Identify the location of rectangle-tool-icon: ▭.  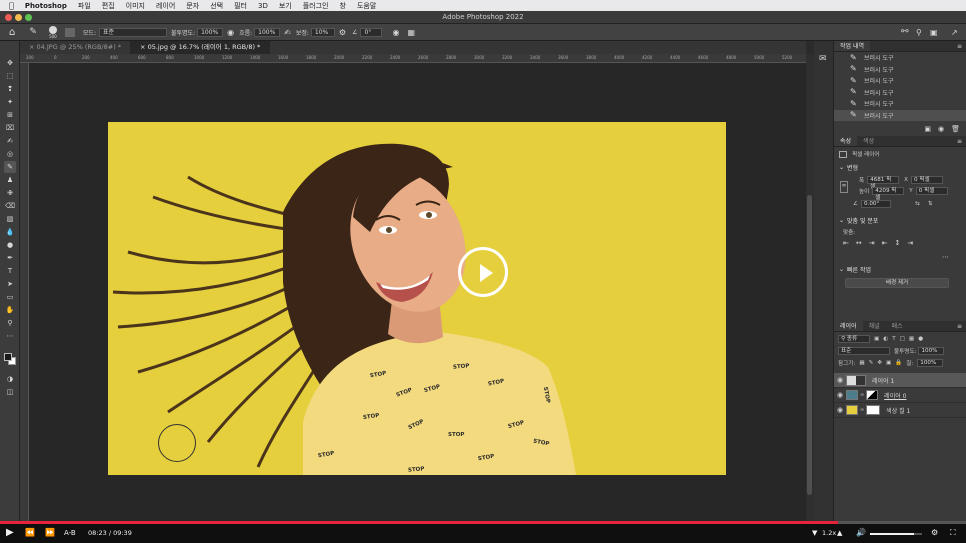
(10, 297).